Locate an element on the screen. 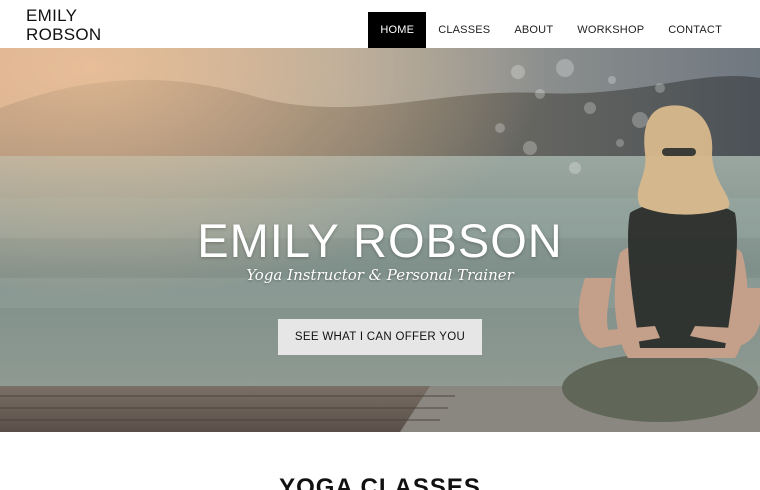  nav-classes: CLASSES is located at coordinates (464, 30).